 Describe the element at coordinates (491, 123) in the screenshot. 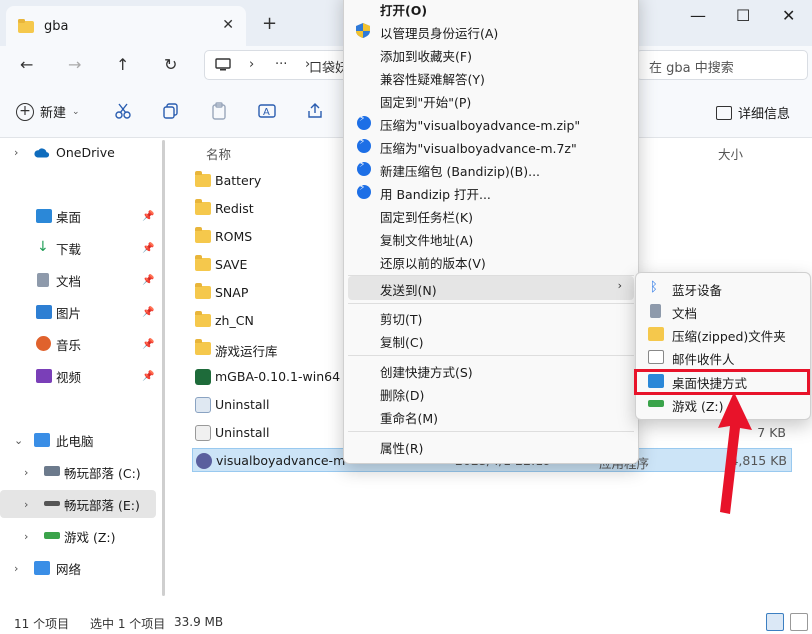

I see `menu-item-compress-zip: 压缩为"visualboyadvance-m.zip"` at that location.